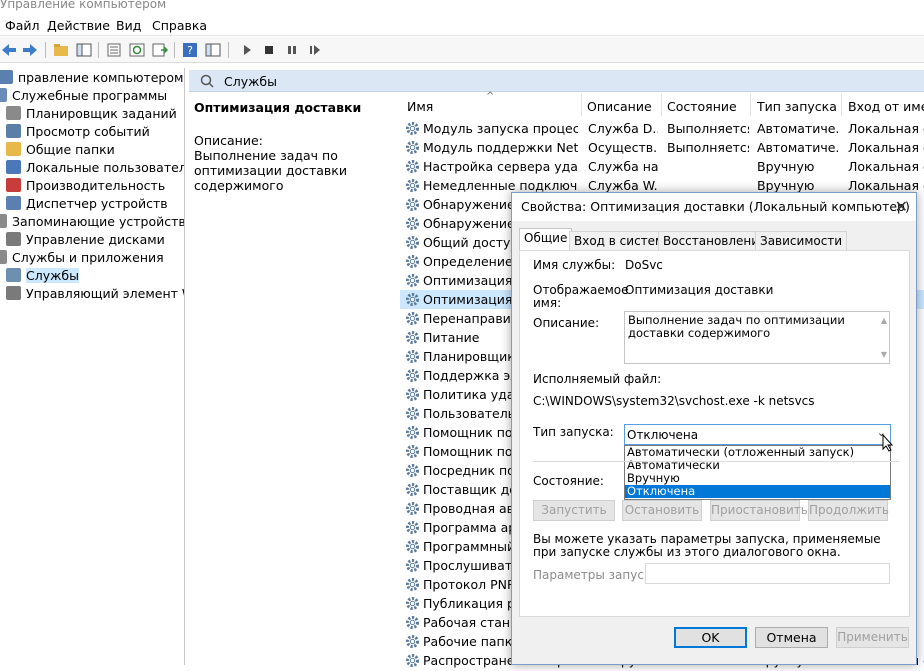 The image size is (924, 671). Describe the element at coordinates (114, 50) in the screenshot. I see `properties-icon` at that location.